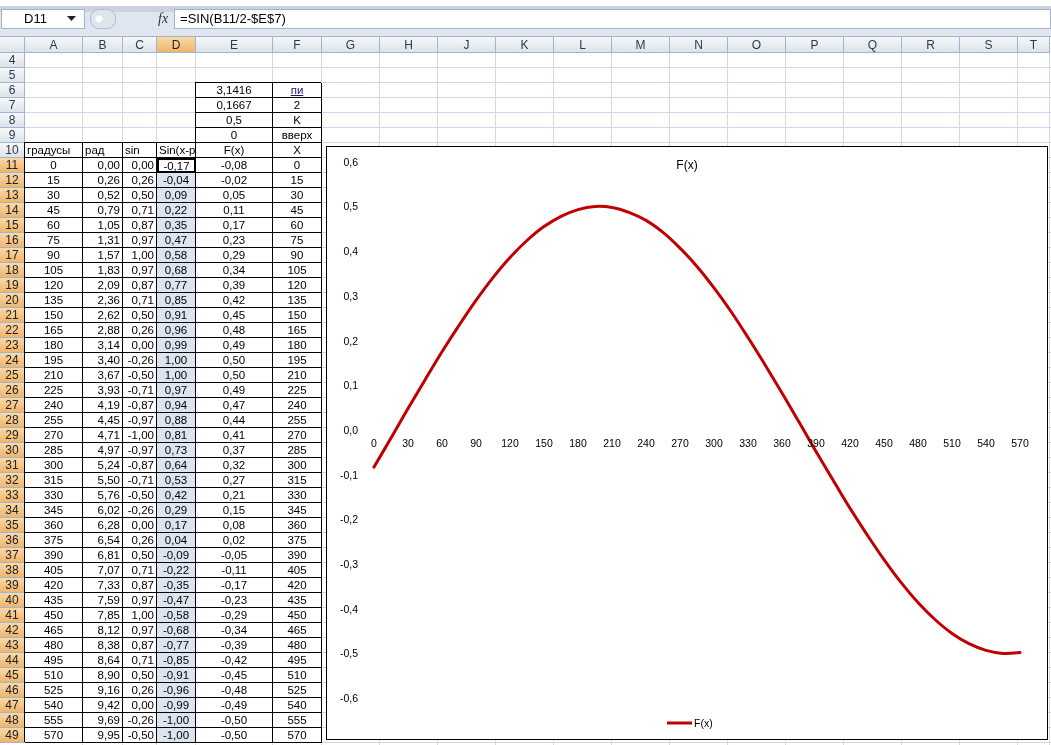  I want to click on axis-tick-label: 180, so click(578, 443).